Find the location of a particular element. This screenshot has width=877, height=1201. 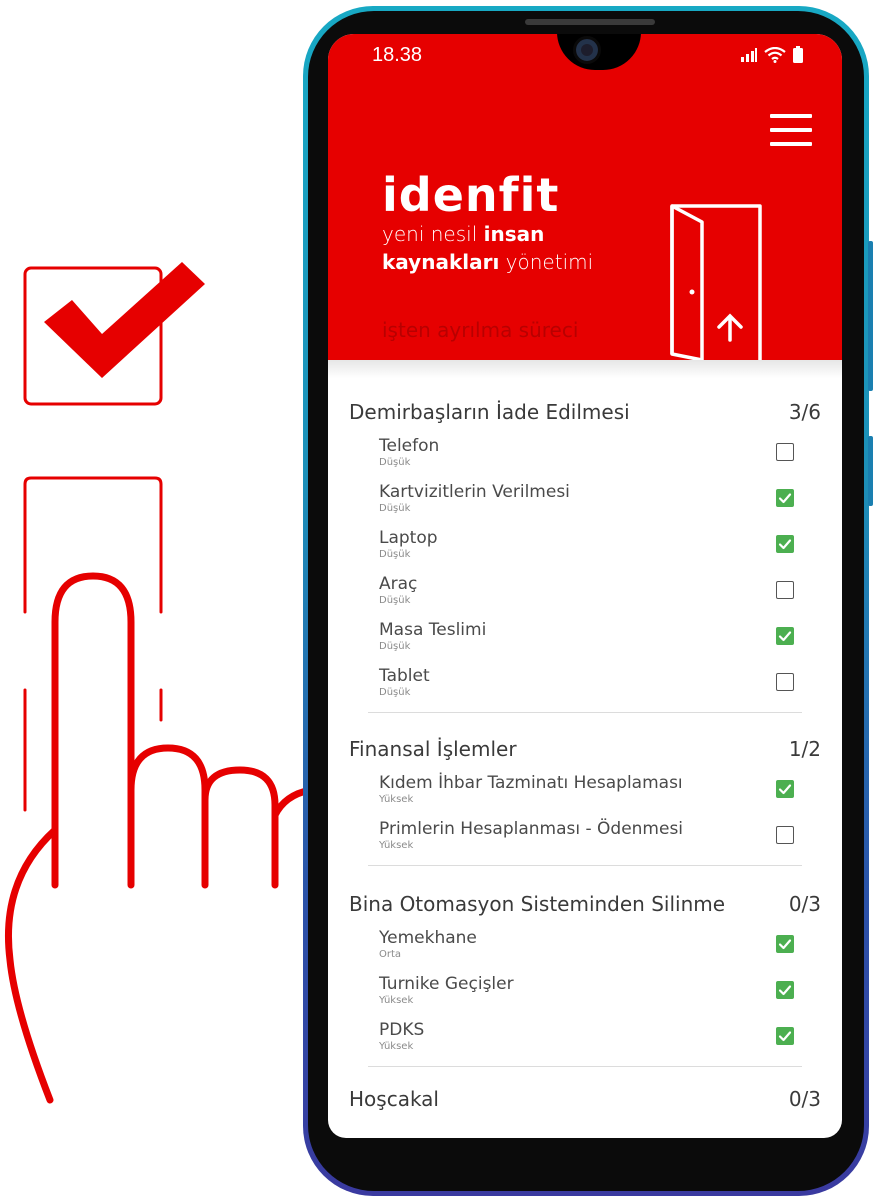

checklist-item: Araç Düşük is located at coordinates (585, 591).